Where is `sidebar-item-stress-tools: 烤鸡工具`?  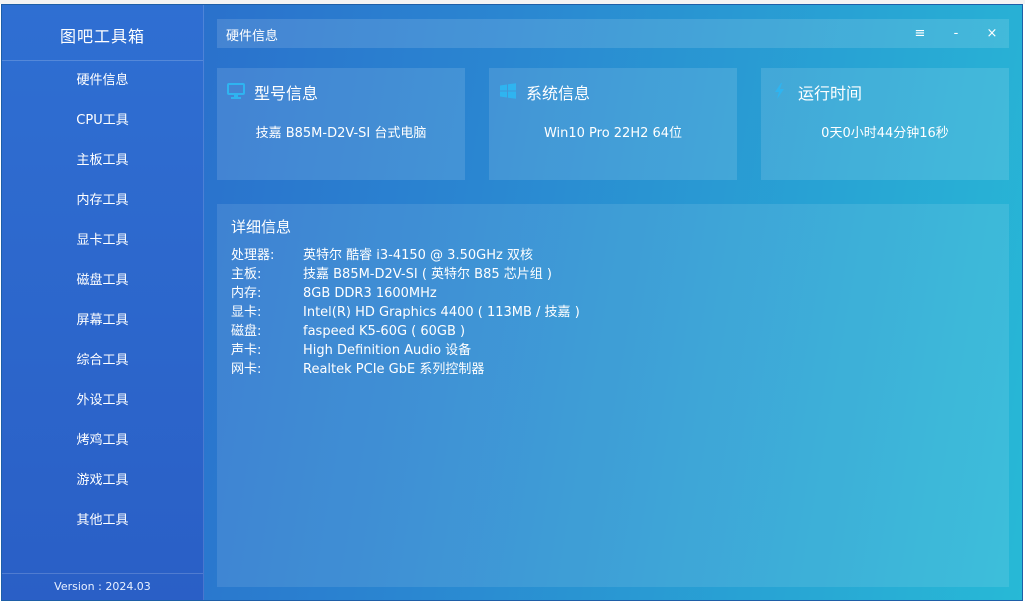
sidebar-item-stress-tools: 烤鸡工具 is located at coordinates (102, 441).